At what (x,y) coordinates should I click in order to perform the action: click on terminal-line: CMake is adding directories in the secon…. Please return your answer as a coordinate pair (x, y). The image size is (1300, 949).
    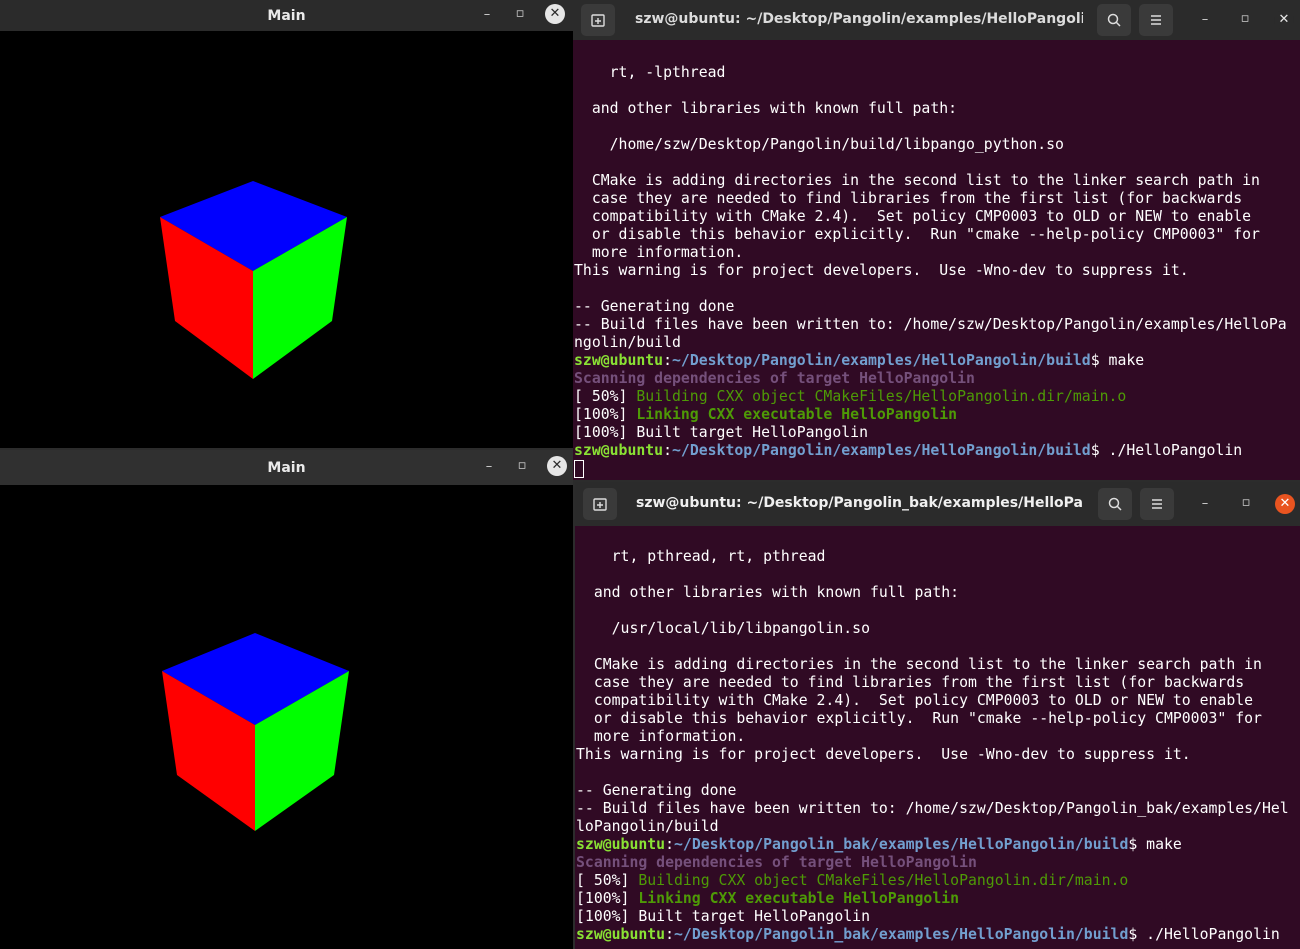
    Looking at the image, I should click on (938, 665).